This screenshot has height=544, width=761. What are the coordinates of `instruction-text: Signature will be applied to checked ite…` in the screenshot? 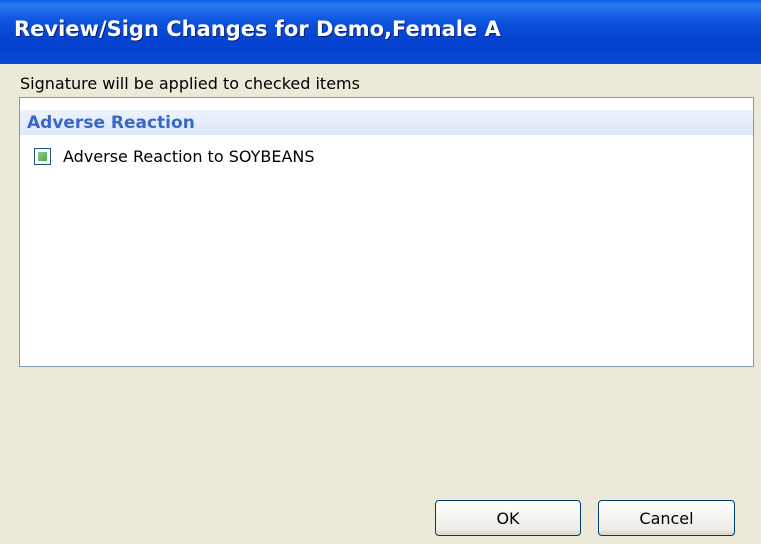 It's located at (190, 83).